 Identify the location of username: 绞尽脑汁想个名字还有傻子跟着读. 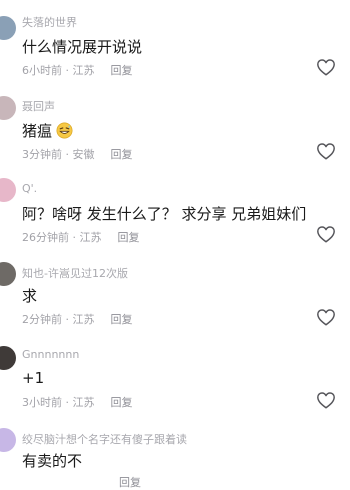
(104, 439).